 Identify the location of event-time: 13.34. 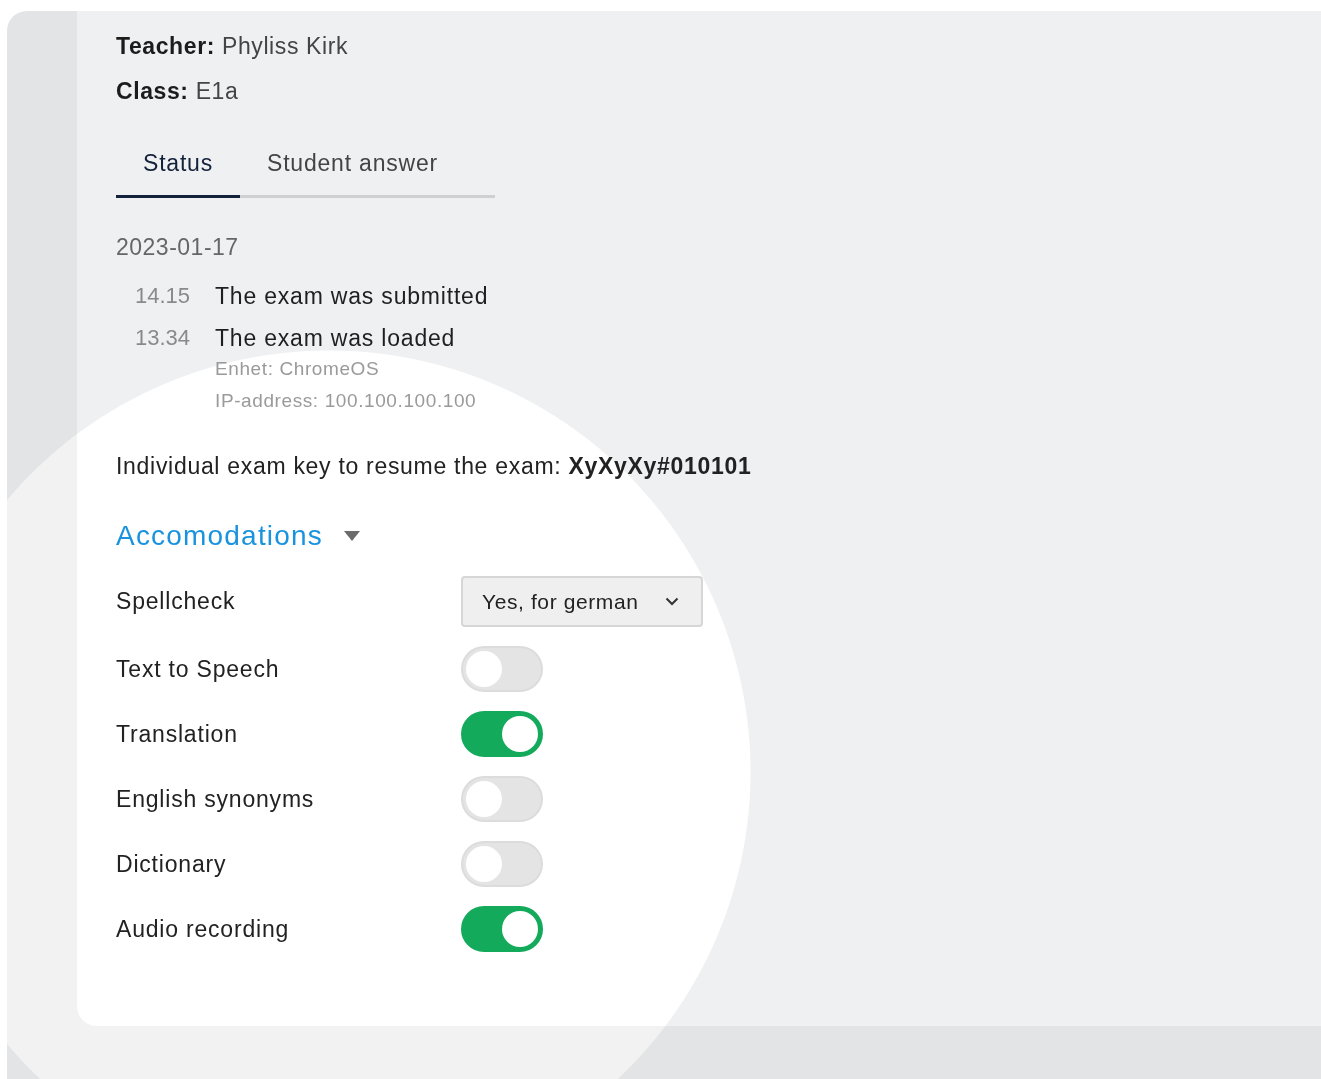
(163, 338).